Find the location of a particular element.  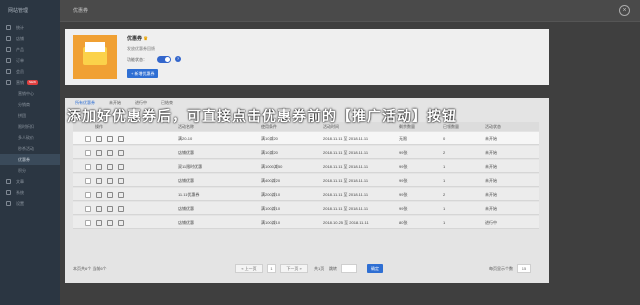

cell-cond: 满200减10 is located at coordinates (271, 194).